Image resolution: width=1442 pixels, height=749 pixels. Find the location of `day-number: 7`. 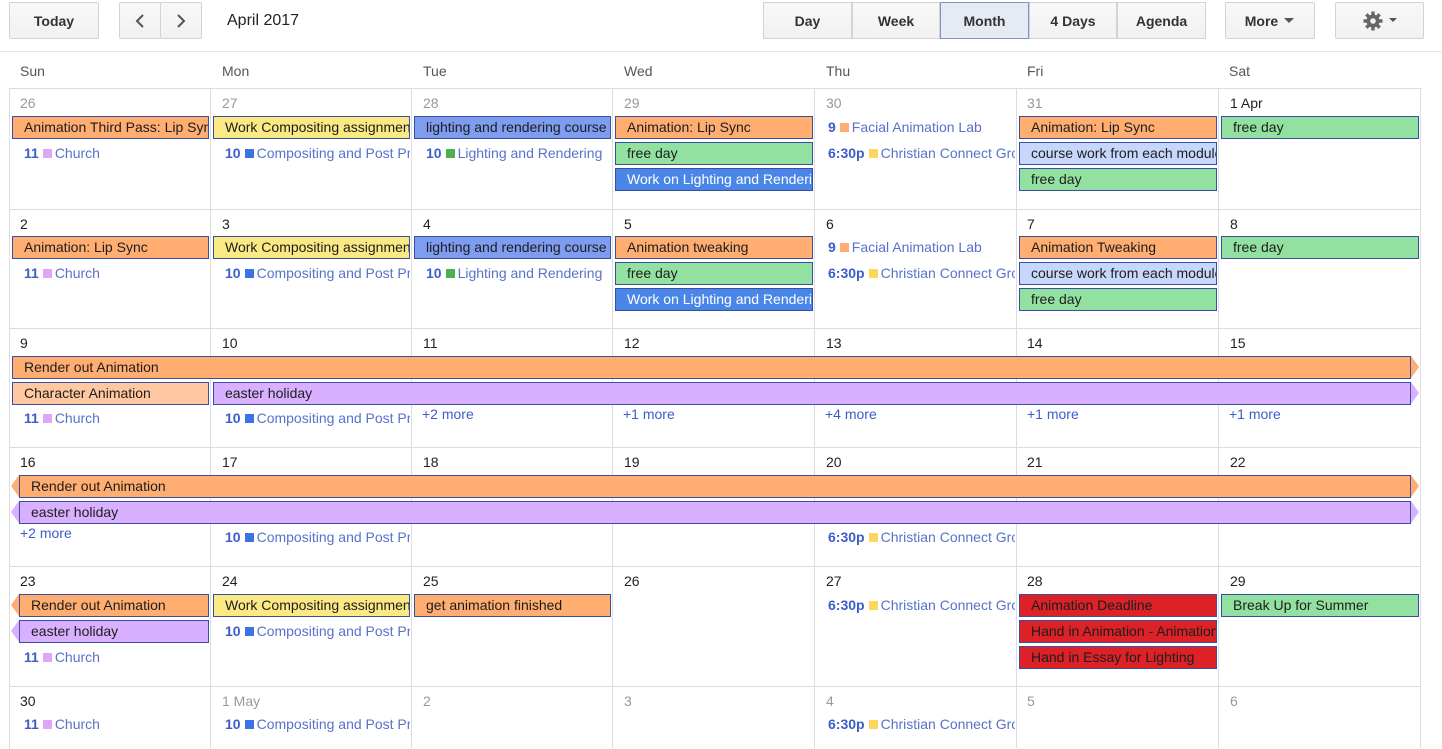

day-number: 7 is located at coordinates (1031, 224).